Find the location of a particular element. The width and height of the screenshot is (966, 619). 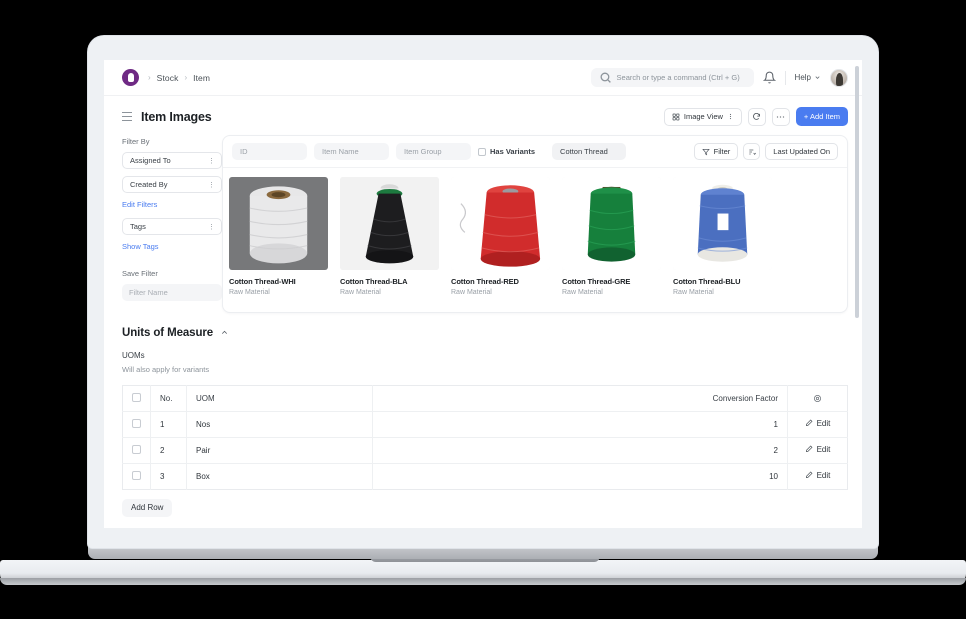

filter-button-label: Filter is located at coordinates (722, 151).